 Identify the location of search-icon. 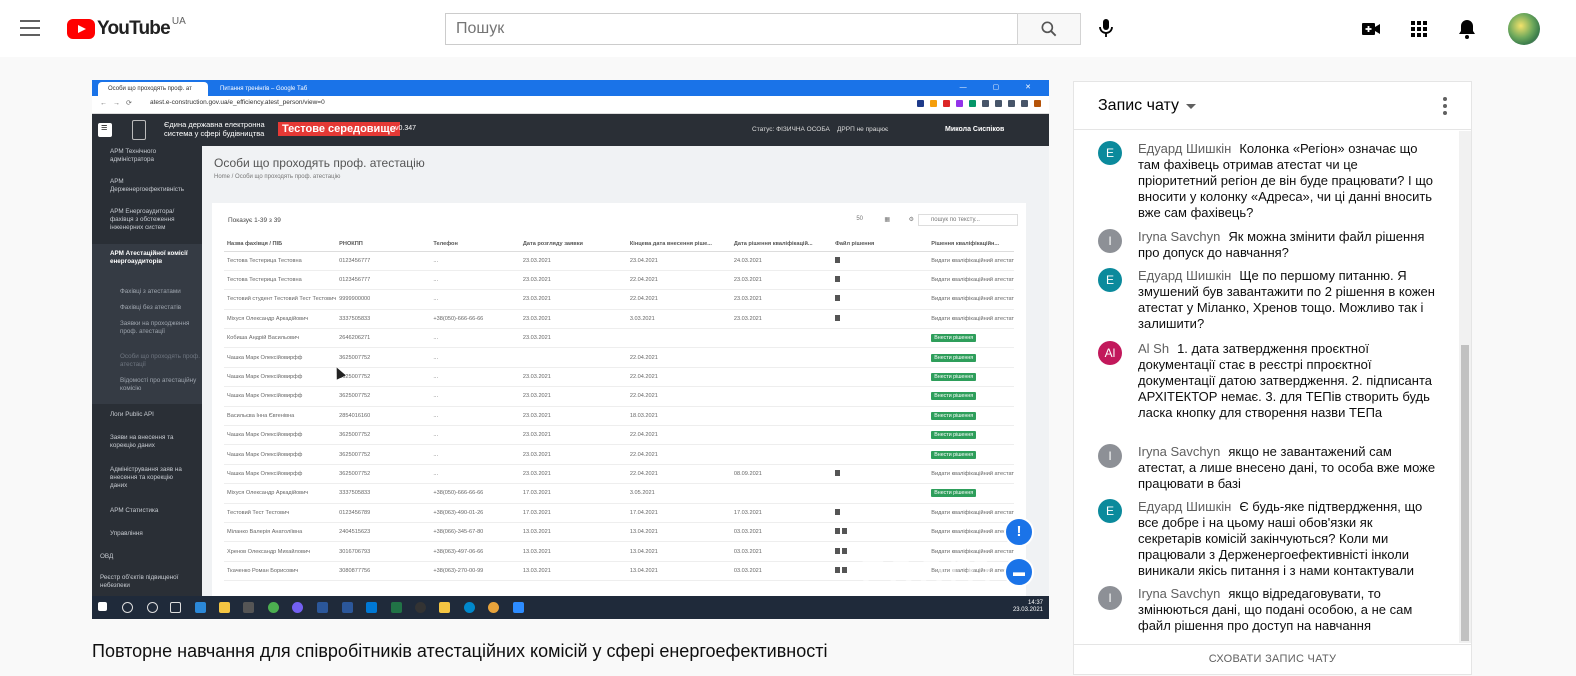
(1049, 29).